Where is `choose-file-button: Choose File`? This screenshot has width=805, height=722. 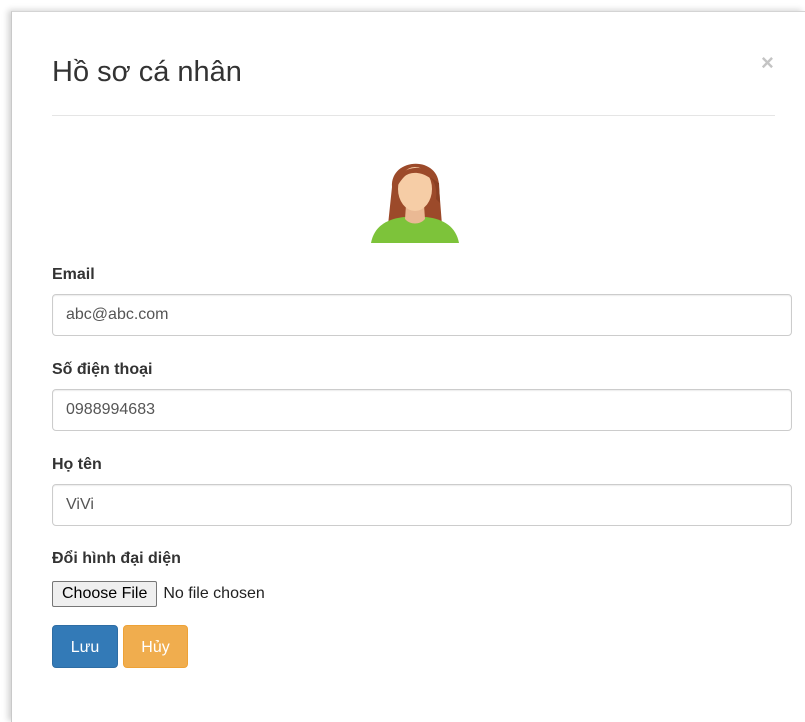 choose-file-button: Choose File is located at coordinates (105, 594).